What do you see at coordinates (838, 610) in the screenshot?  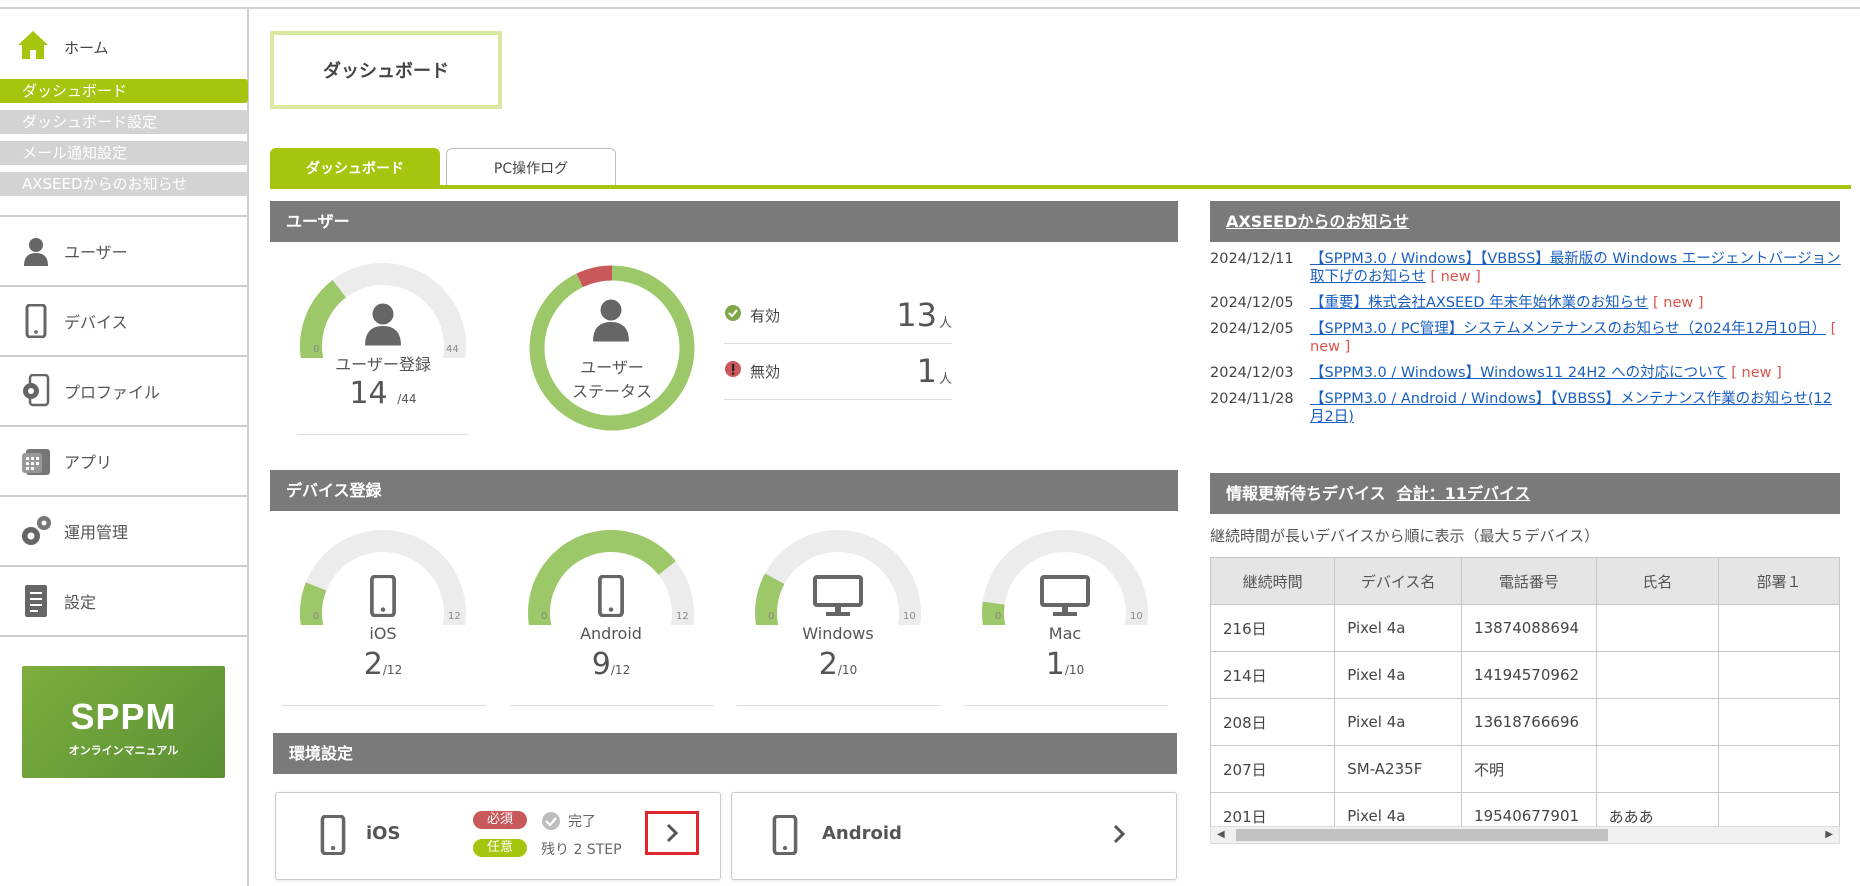 I see `device-gauge-windows: 0 10 Windows 2/10` at bounding box center [838, 610].